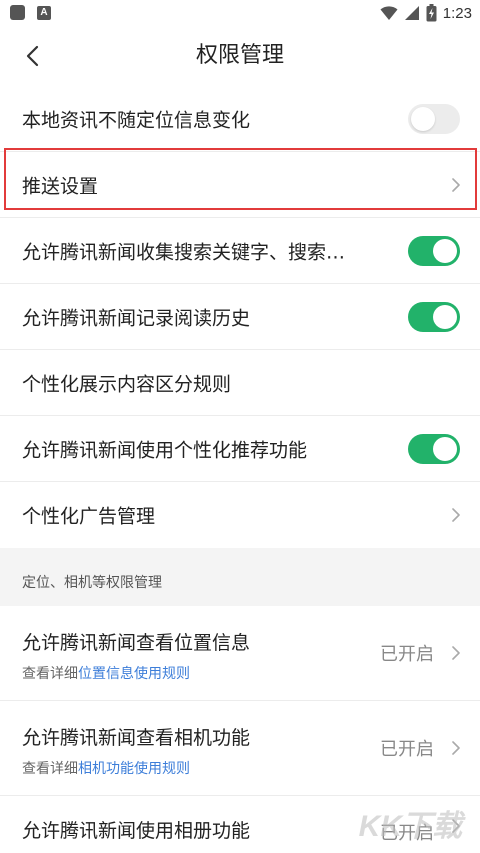  Describe the element at coordinates (136, 831) in the screenshot. I see `permission-title: 允许腾讯新闻使用相册功能` at that location.